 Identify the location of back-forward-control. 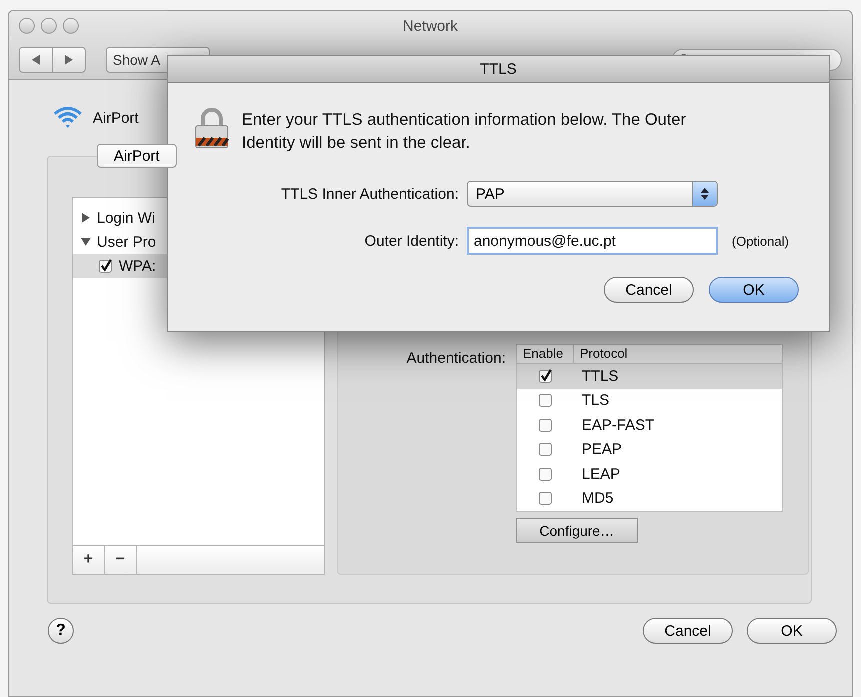
(52, 60).